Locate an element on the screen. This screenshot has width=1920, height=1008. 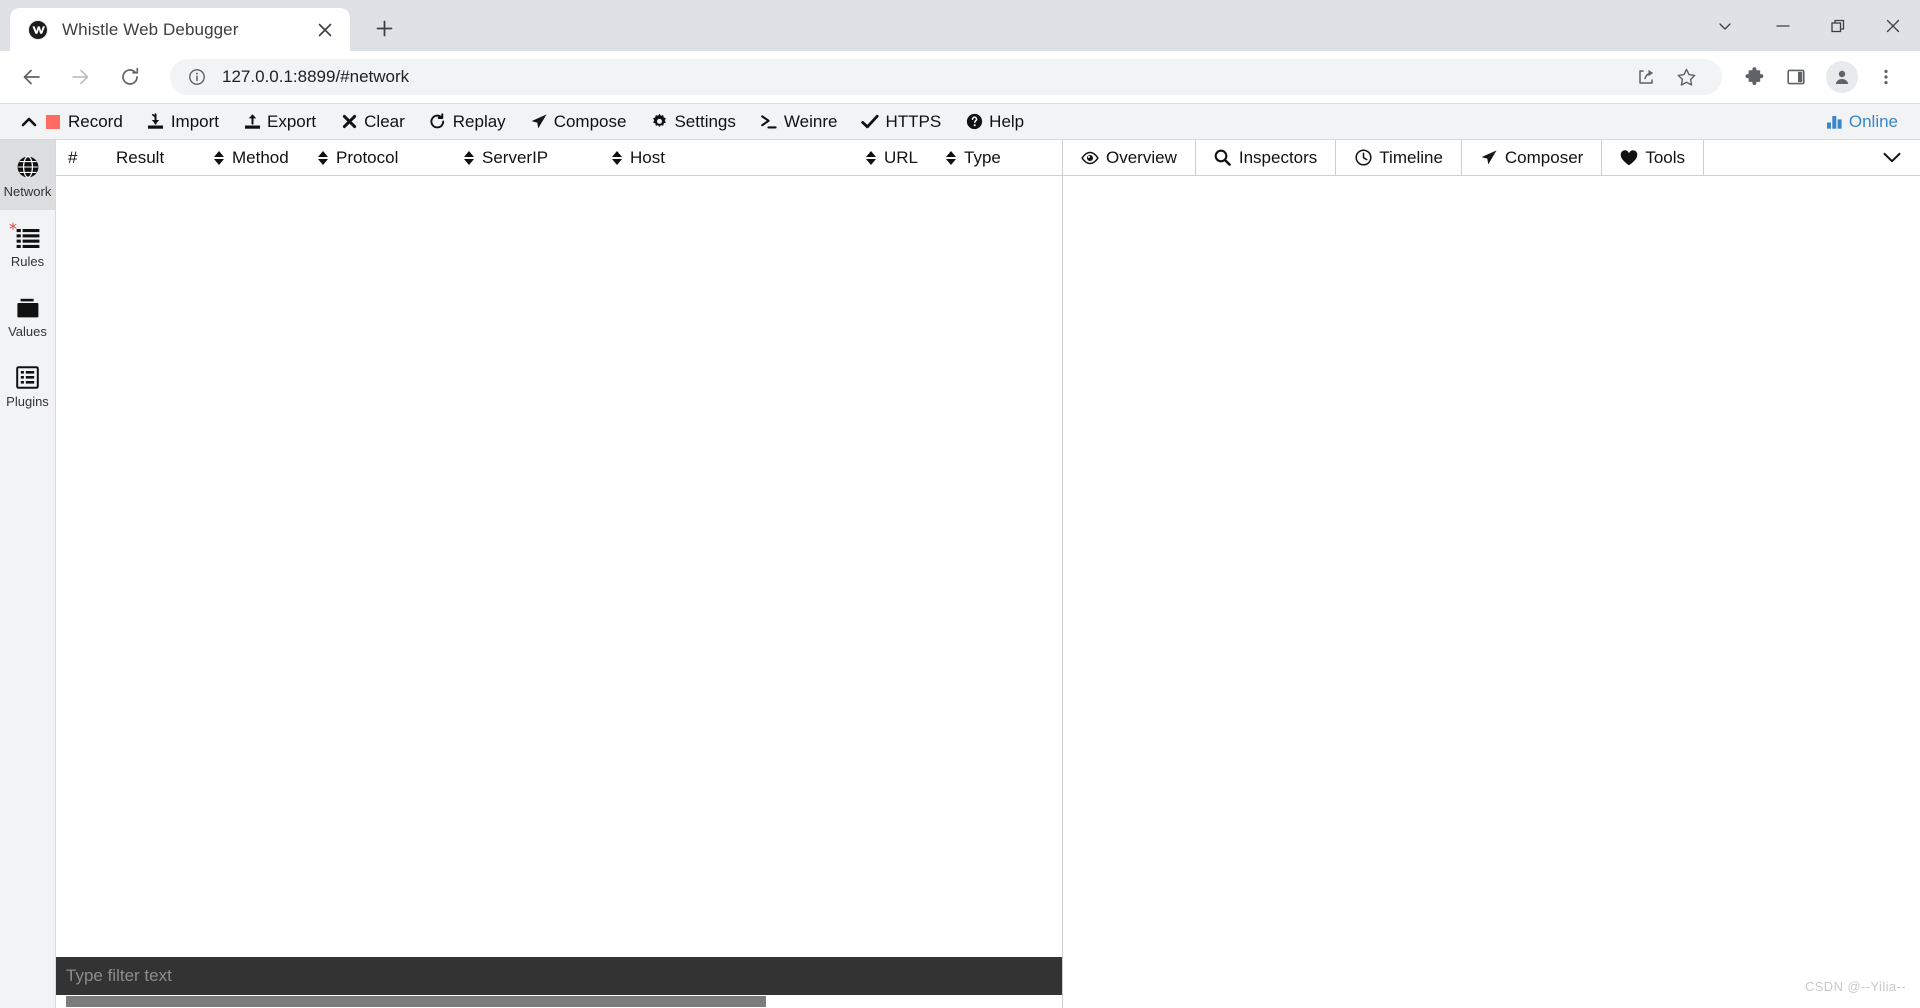
toolbar-label: HTTPS is located at coordinates (913, 121).